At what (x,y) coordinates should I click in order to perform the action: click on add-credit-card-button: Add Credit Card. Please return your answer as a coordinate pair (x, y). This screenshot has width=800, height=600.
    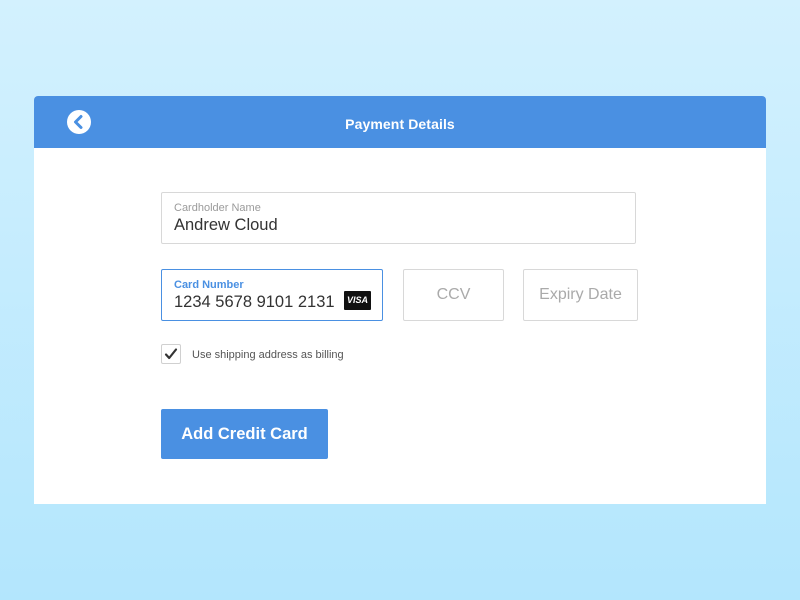
    Looking at the image, I should click on (244, 434).